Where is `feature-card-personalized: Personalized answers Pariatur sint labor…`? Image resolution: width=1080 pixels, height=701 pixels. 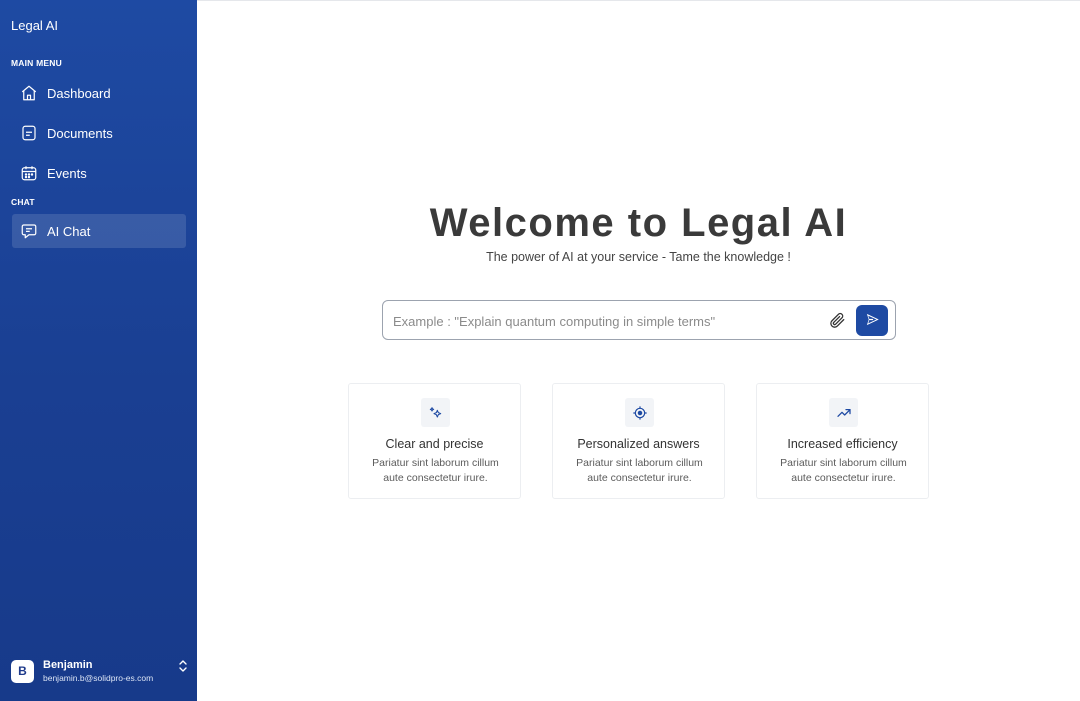 feature-card-personalized: Personalized answers Pariatur sint labor… is located at coordinates (638, 441).